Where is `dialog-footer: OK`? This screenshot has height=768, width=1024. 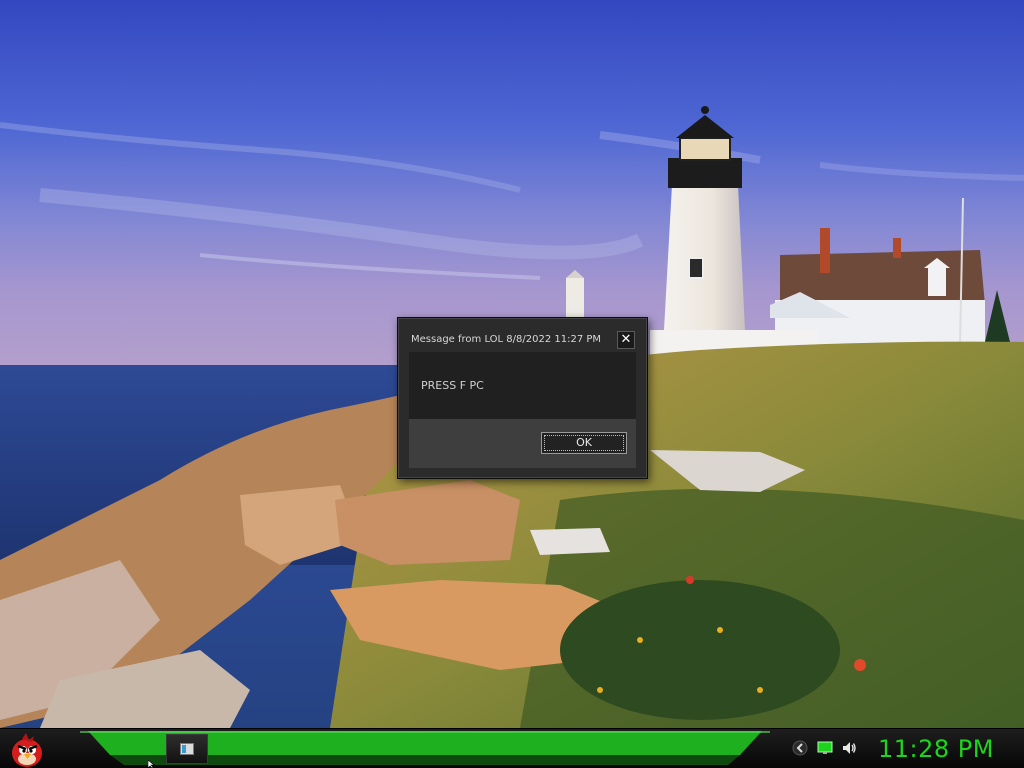 dialog-footer: OK is located at coordinates (522, 443).